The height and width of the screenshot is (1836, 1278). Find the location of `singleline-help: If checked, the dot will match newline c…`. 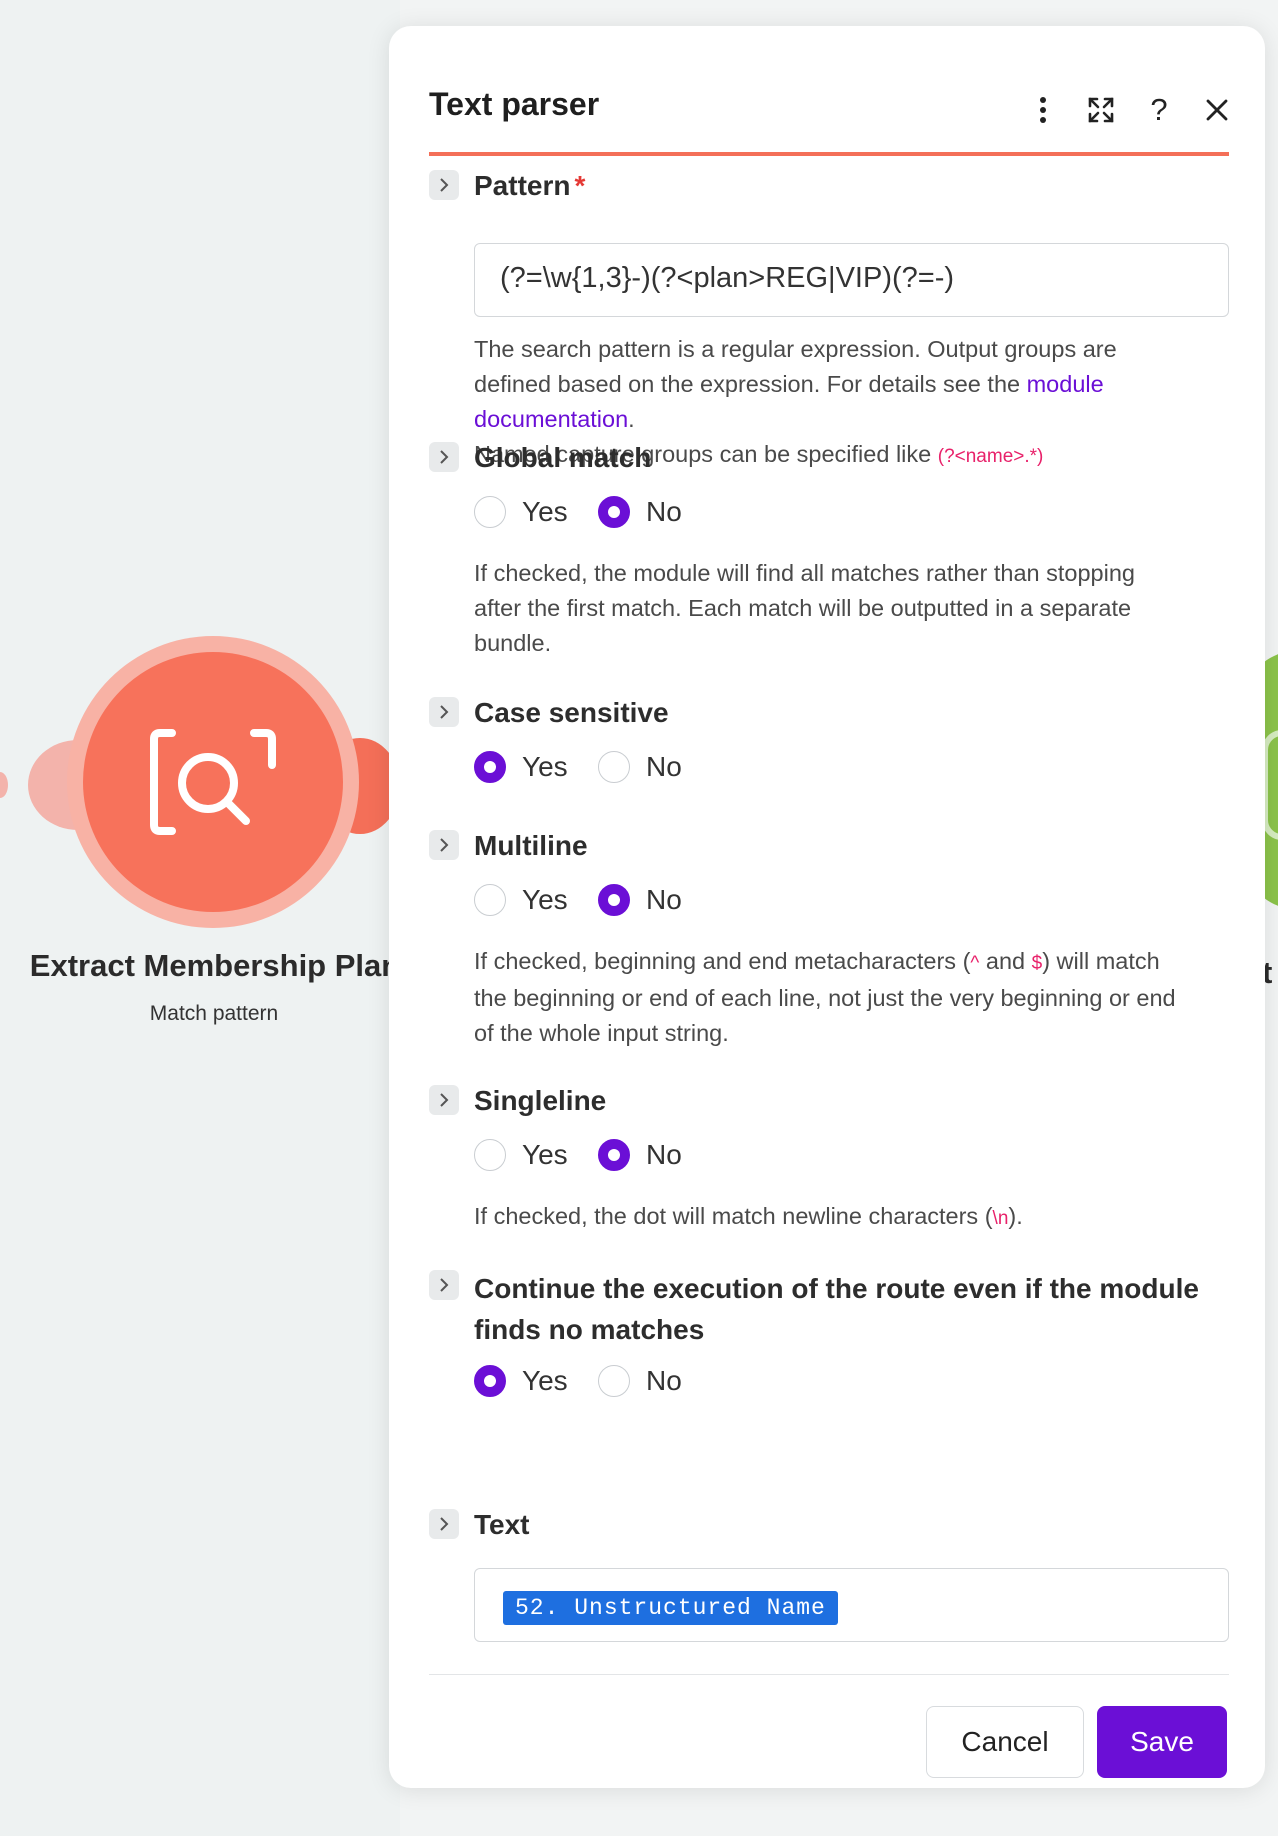

singleline-help: If checked, the dot will match newline c… is located at coordinates (854, 1217).